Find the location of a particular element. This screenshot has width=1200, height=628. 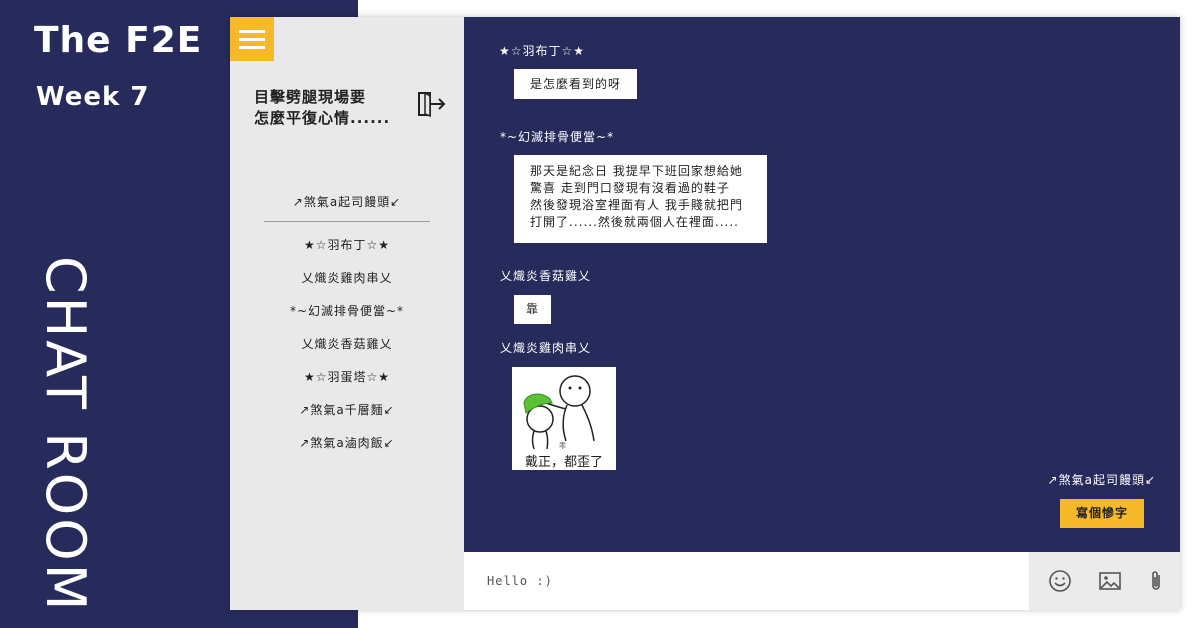

message-bubble: 是怎麼看到的呀 is located at coordinates (575, 84).